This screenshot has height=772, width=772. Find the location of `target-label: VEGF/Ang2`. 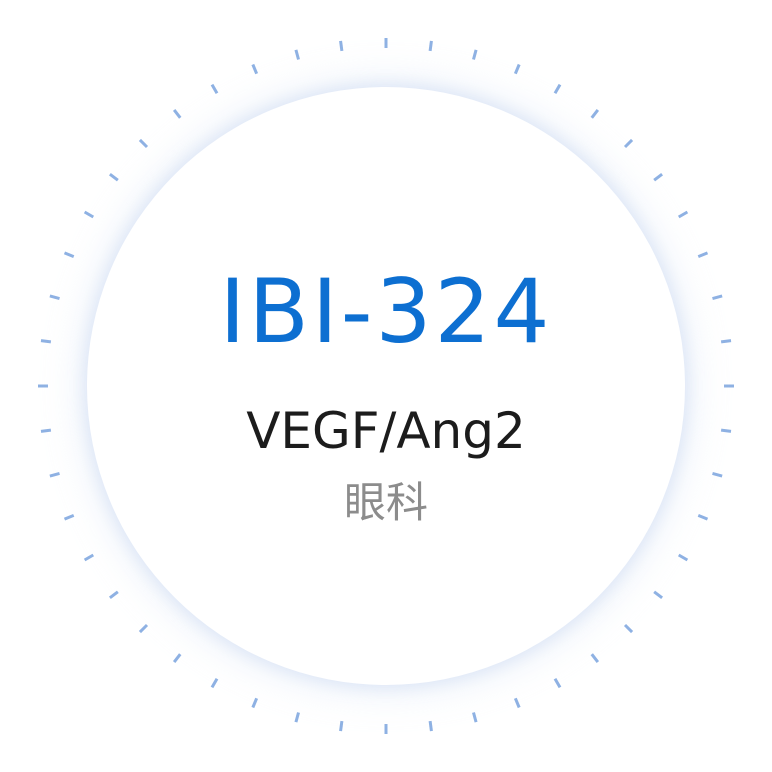

target-label: VEGF/Ang2 is located at coordinates (386, 431).